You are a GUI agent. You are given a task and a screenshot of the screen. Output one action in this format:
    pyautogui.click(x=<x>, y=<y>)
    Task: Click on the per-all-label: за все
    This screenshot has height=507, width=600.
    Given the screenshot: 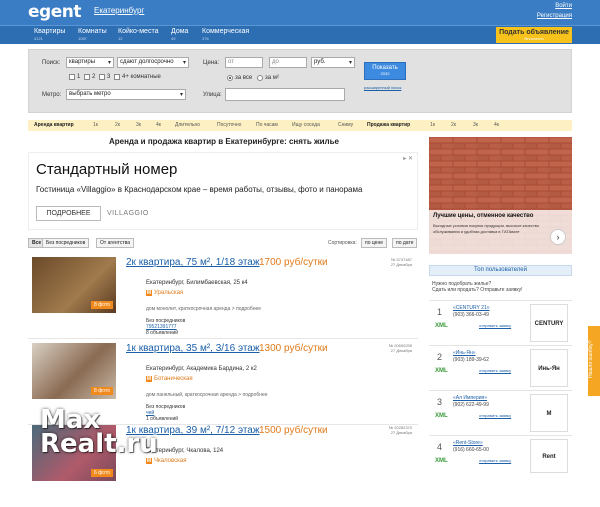 What is the action you would take?
    pyautogui.click(x=244, y=78)
    